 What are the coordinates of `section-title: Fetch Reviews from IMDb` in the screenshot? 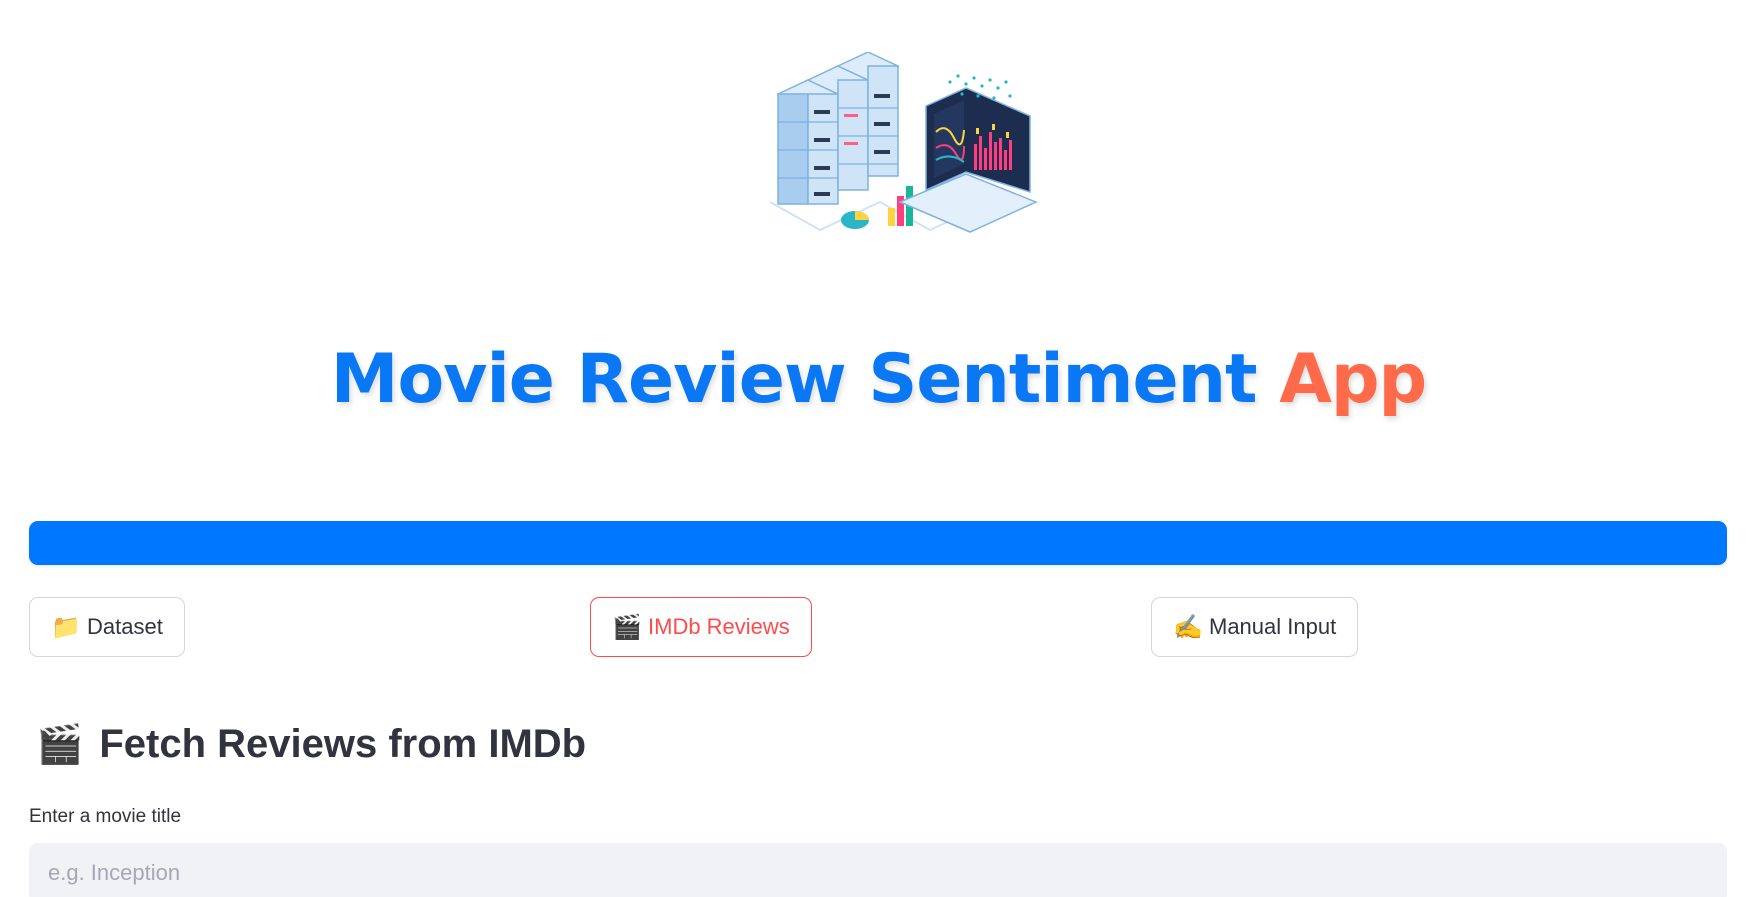 It's located at (343, 744).